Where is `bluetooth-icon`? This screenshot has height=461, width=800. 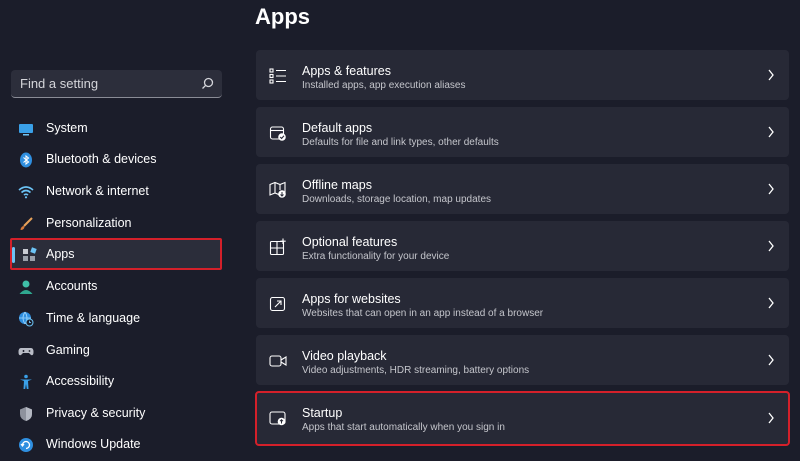 bluetooth-icon is located at coordinates (26, 160).